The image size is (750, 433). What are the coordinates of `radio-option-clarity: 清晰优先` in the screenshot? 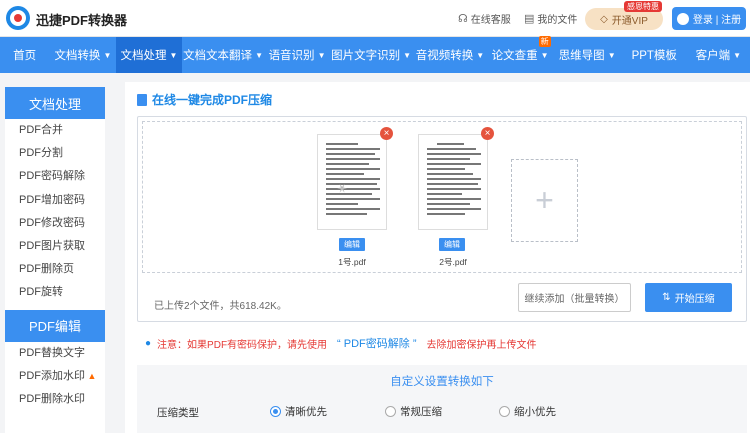 It's located at (298, 411).